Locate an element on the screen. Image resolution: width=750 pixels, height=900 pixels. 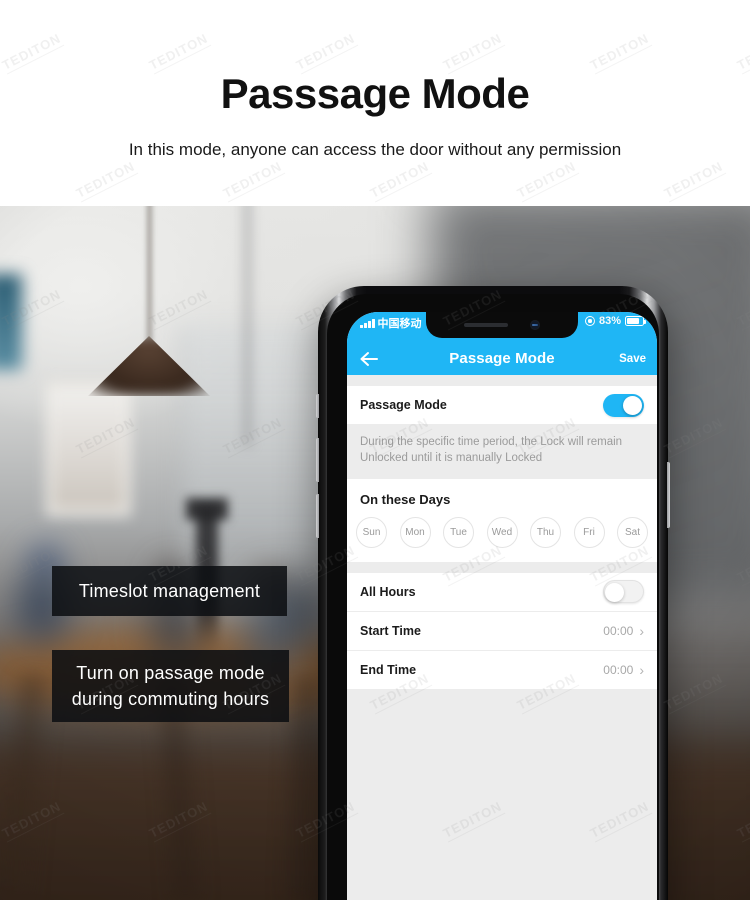
row-right-start-time: 00:00 › is located at coordinates (623, 631).